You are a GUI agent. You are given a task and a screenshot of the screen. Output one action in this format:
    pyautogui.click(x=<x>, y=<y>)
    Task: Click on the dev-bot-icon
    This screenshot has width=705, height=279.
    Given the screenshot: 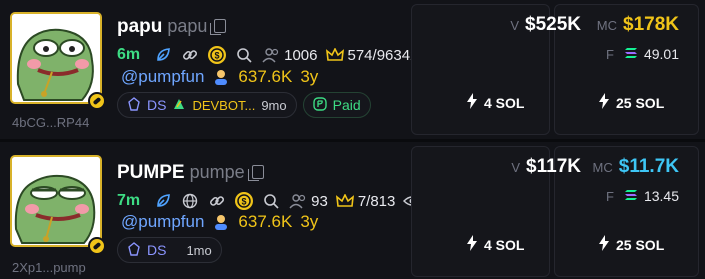 What is the action you would take?
    pyautogui.click(x=179, y=105)
    